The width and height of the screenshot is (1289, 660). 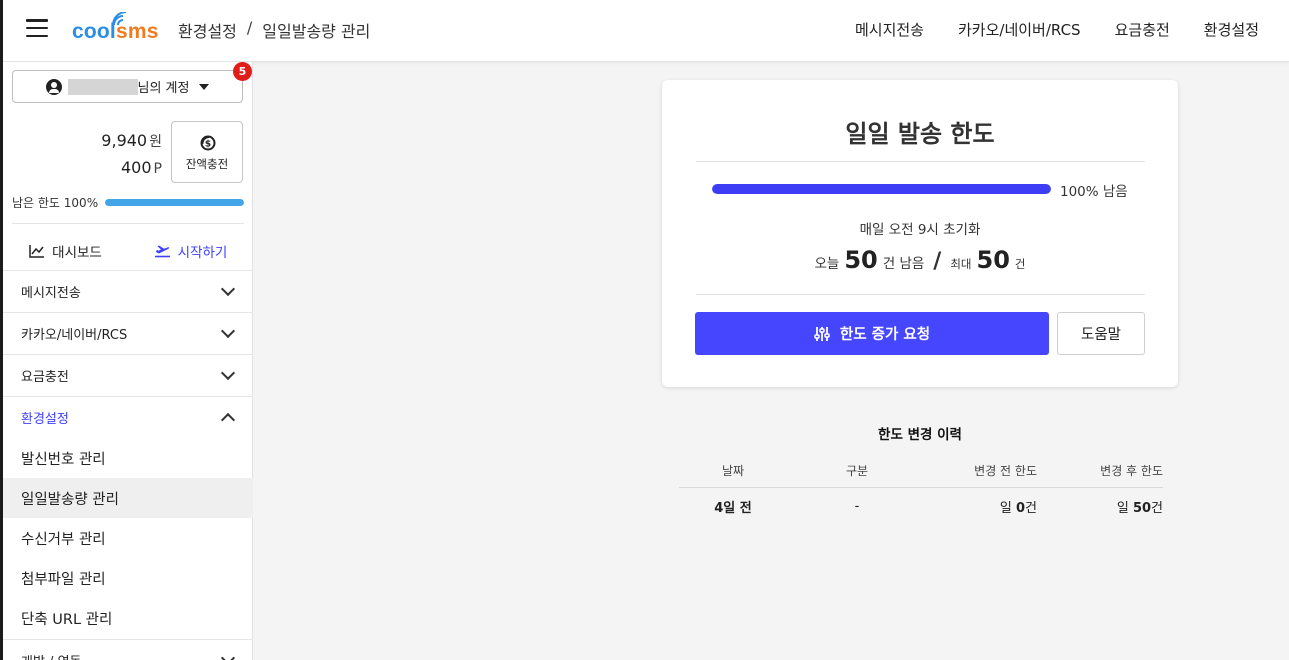 What do you see at coordinates (207, 30) in the screenshot?
I see `breadcrumb-item: 환경설정` at bounding box center [207, 30].